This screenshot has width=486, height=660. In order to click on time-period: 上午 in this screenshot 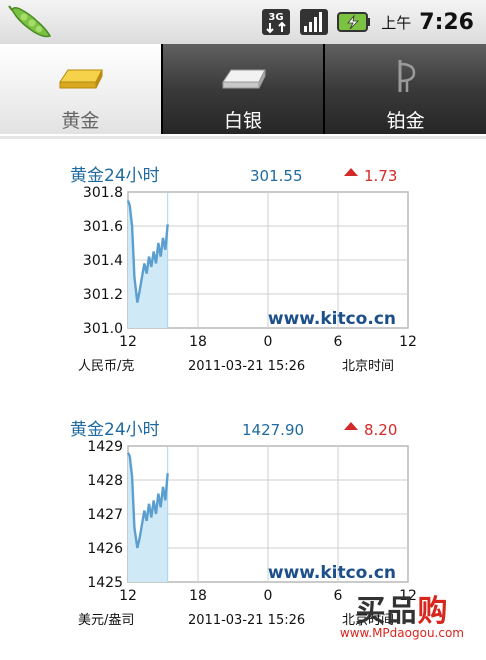, I will do `click(396, 22)`.